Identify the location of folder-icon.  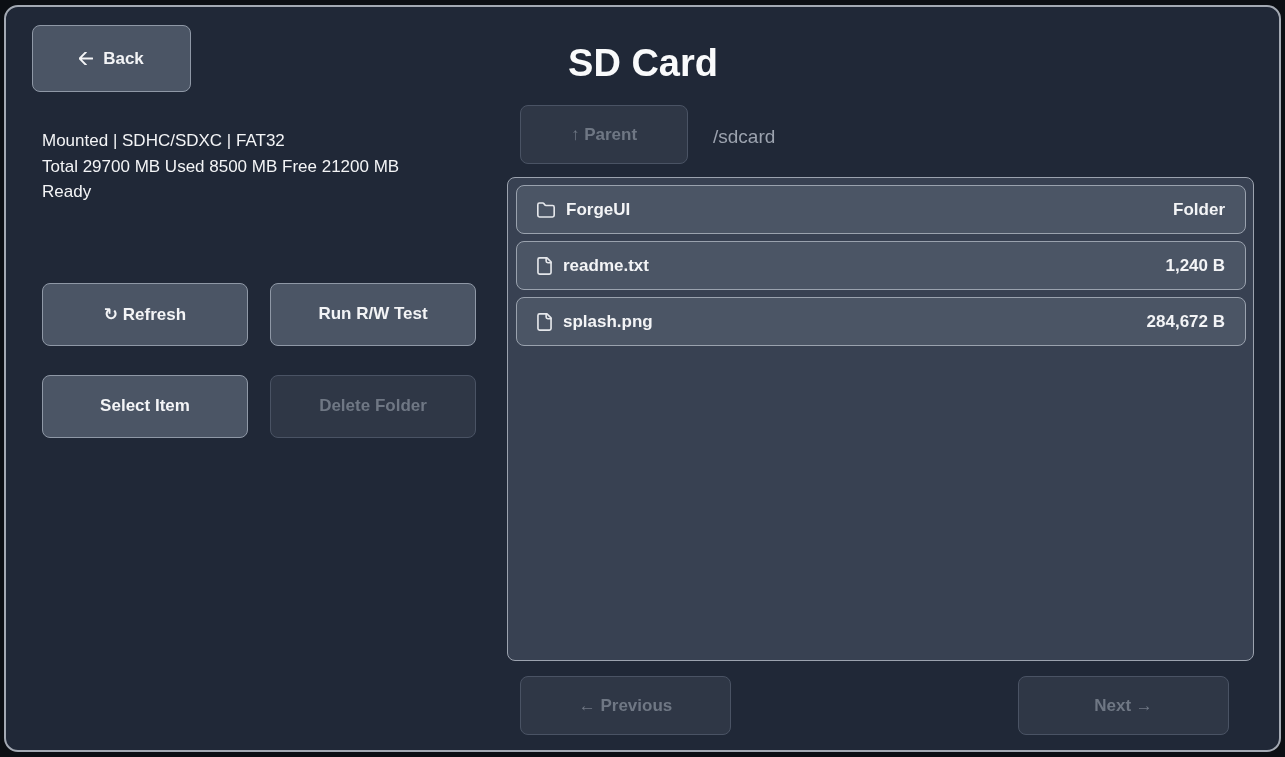
(546, 209).